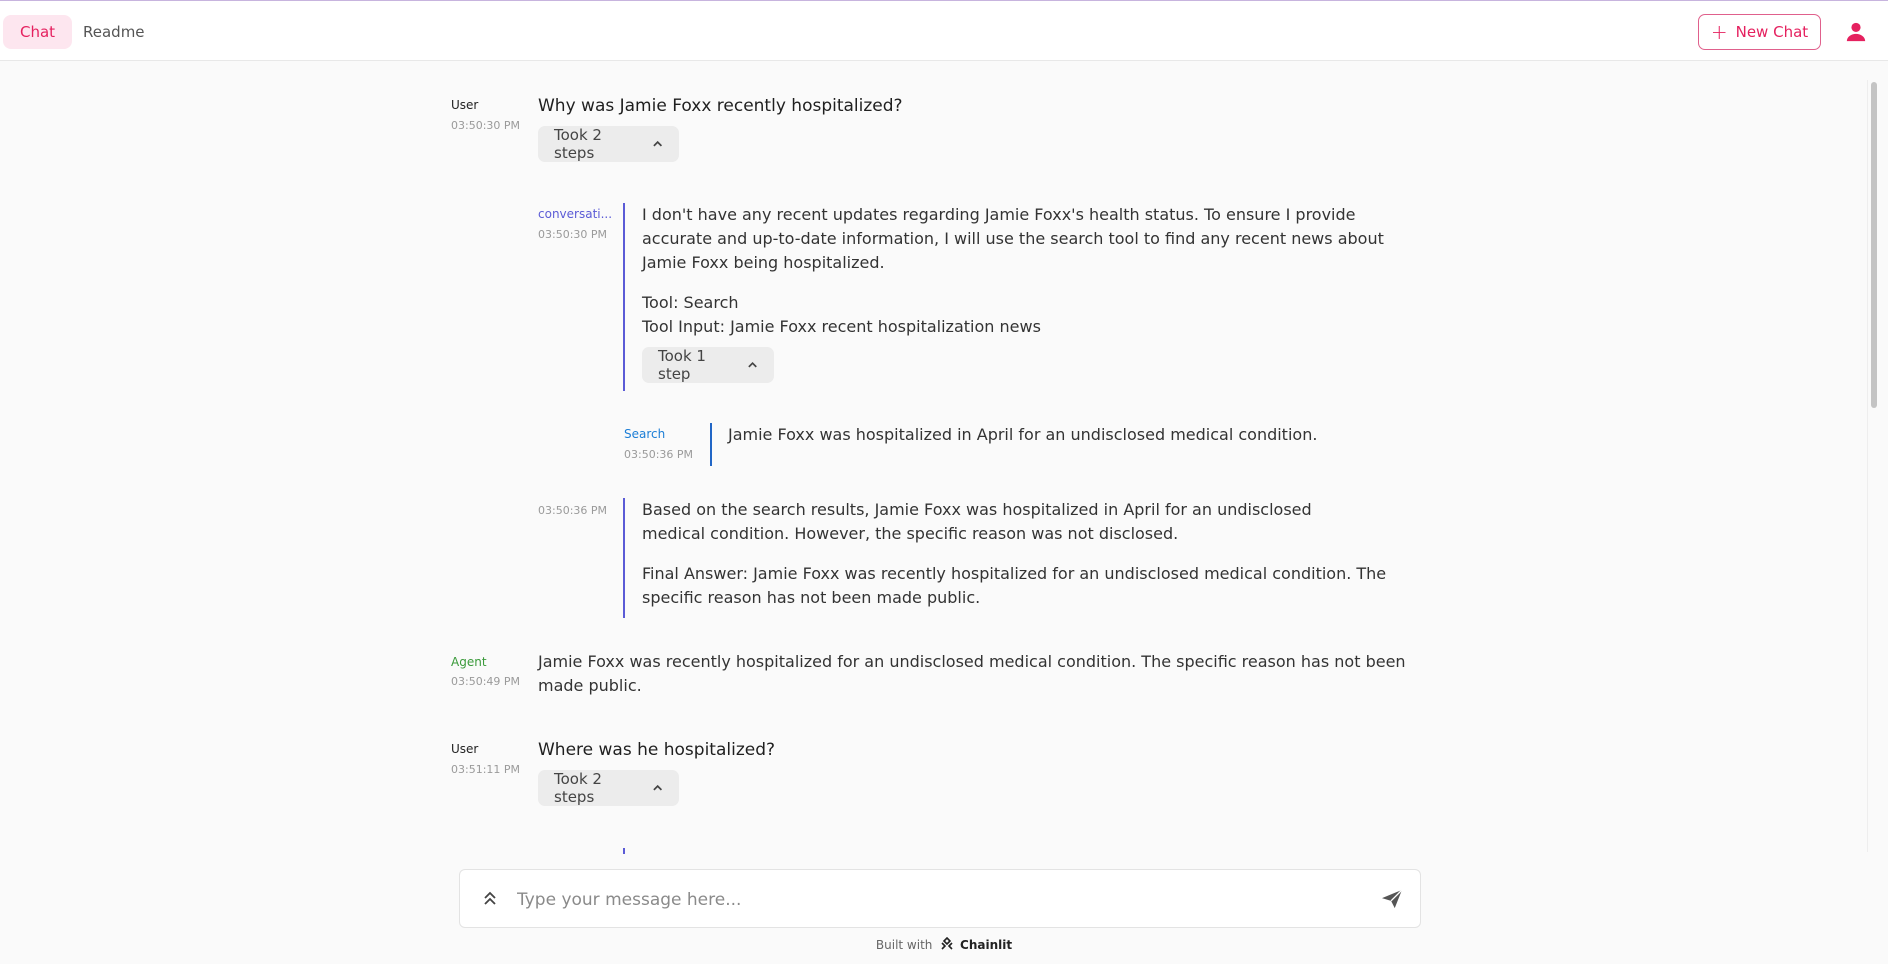 This screenshot has height=964, width=1888. Describe the element at coordinates (38, 32) in the screenshot. I see `tab-chat: Chat` at that location.